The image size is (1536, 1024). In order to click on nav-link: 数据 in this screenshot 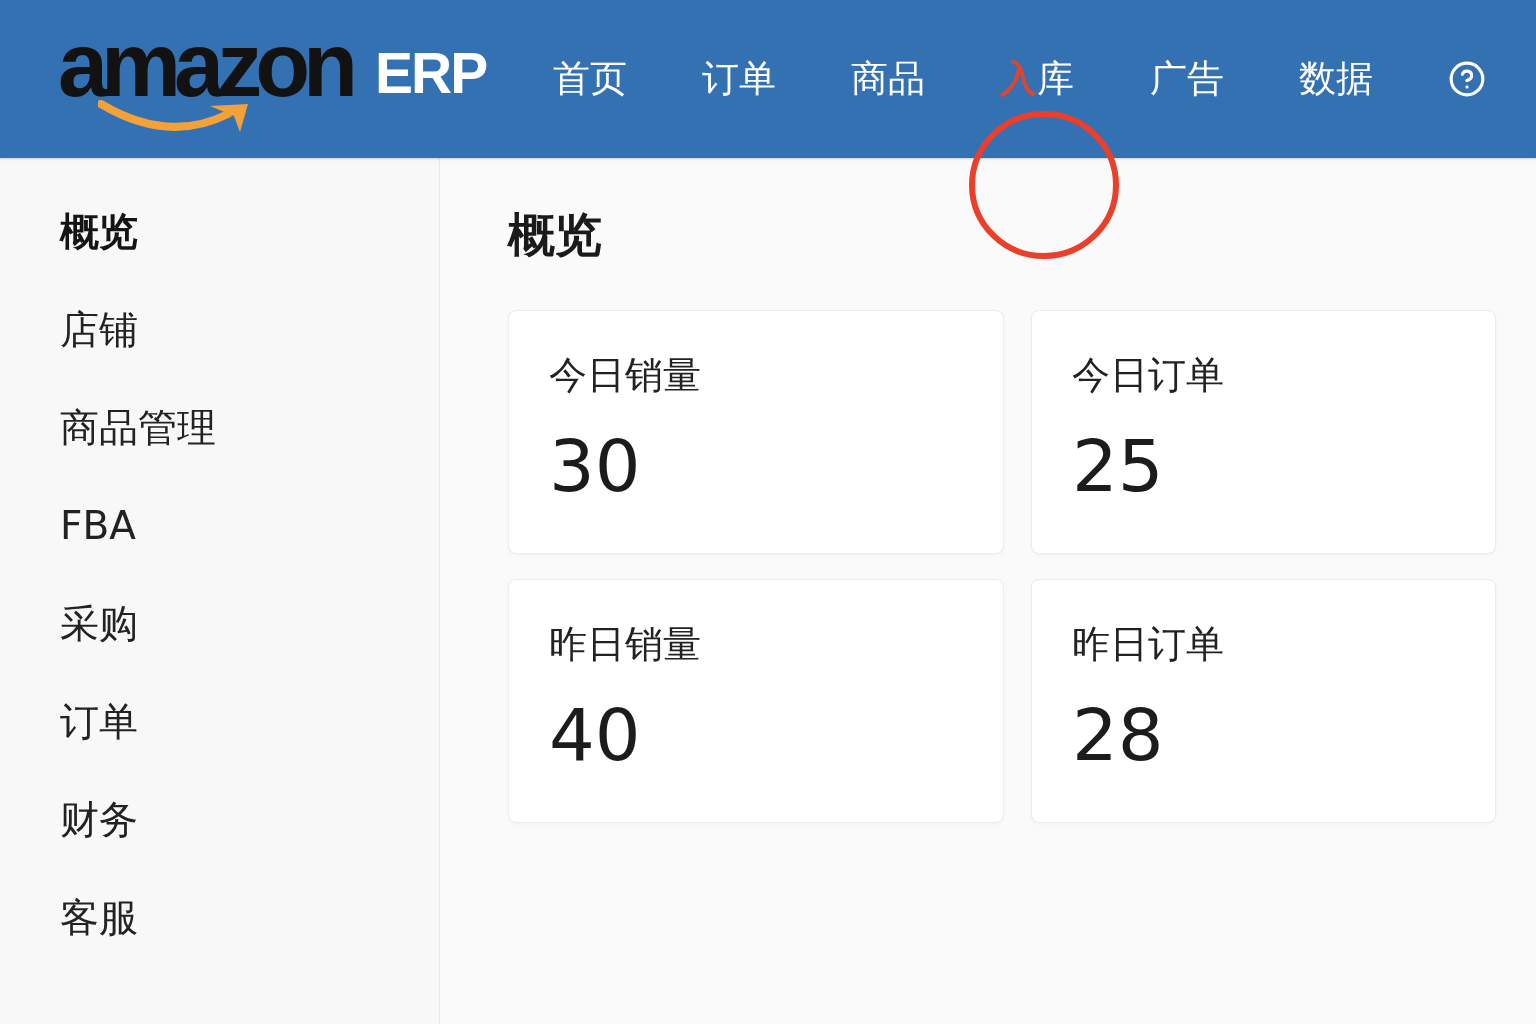, I will do `click(1335, 79)`.